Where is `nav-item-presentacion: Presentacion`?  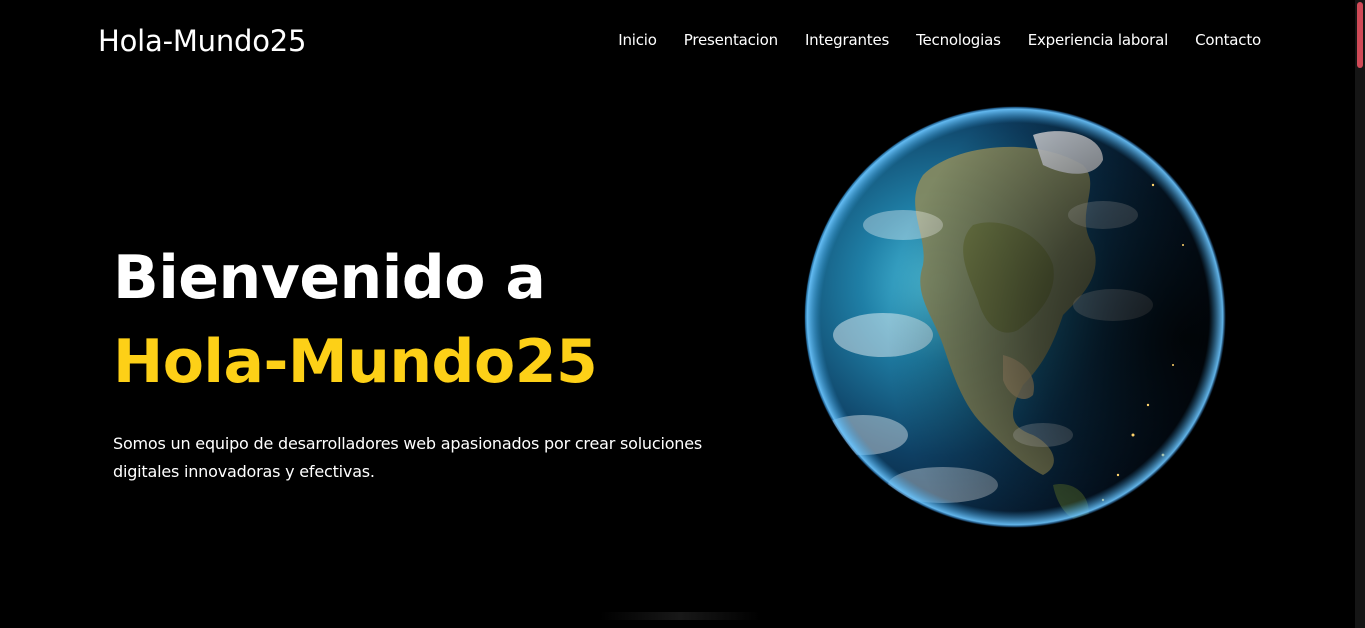 nav-item-presentacion: Presentacion is located at coordinates (731, 40).